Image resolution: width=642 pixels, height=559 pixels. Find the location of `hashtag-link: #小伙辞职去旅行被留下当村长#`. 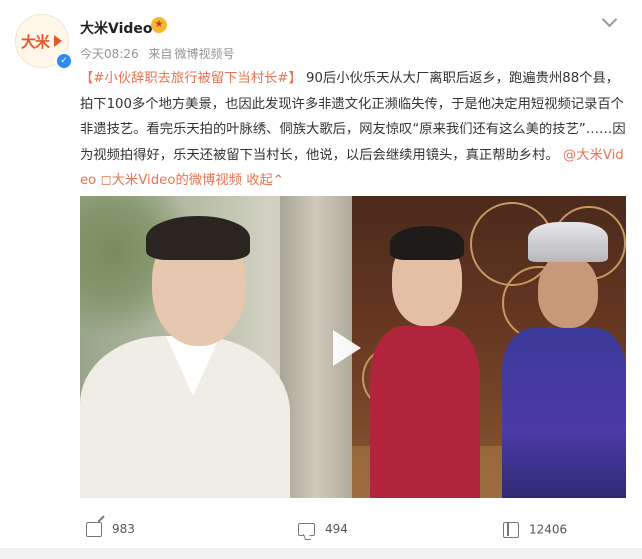

hashtag-link: #小伙辞职去旅行被留下当村长# is located at coordinates (190, 78).